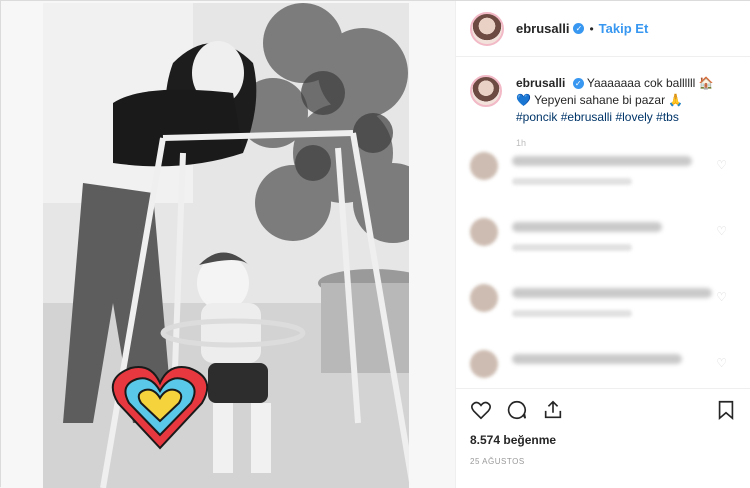  Describe the element at coordinates (706, 83) in the screenshot. I see `house-emoji-icon: 🏠` at that location.